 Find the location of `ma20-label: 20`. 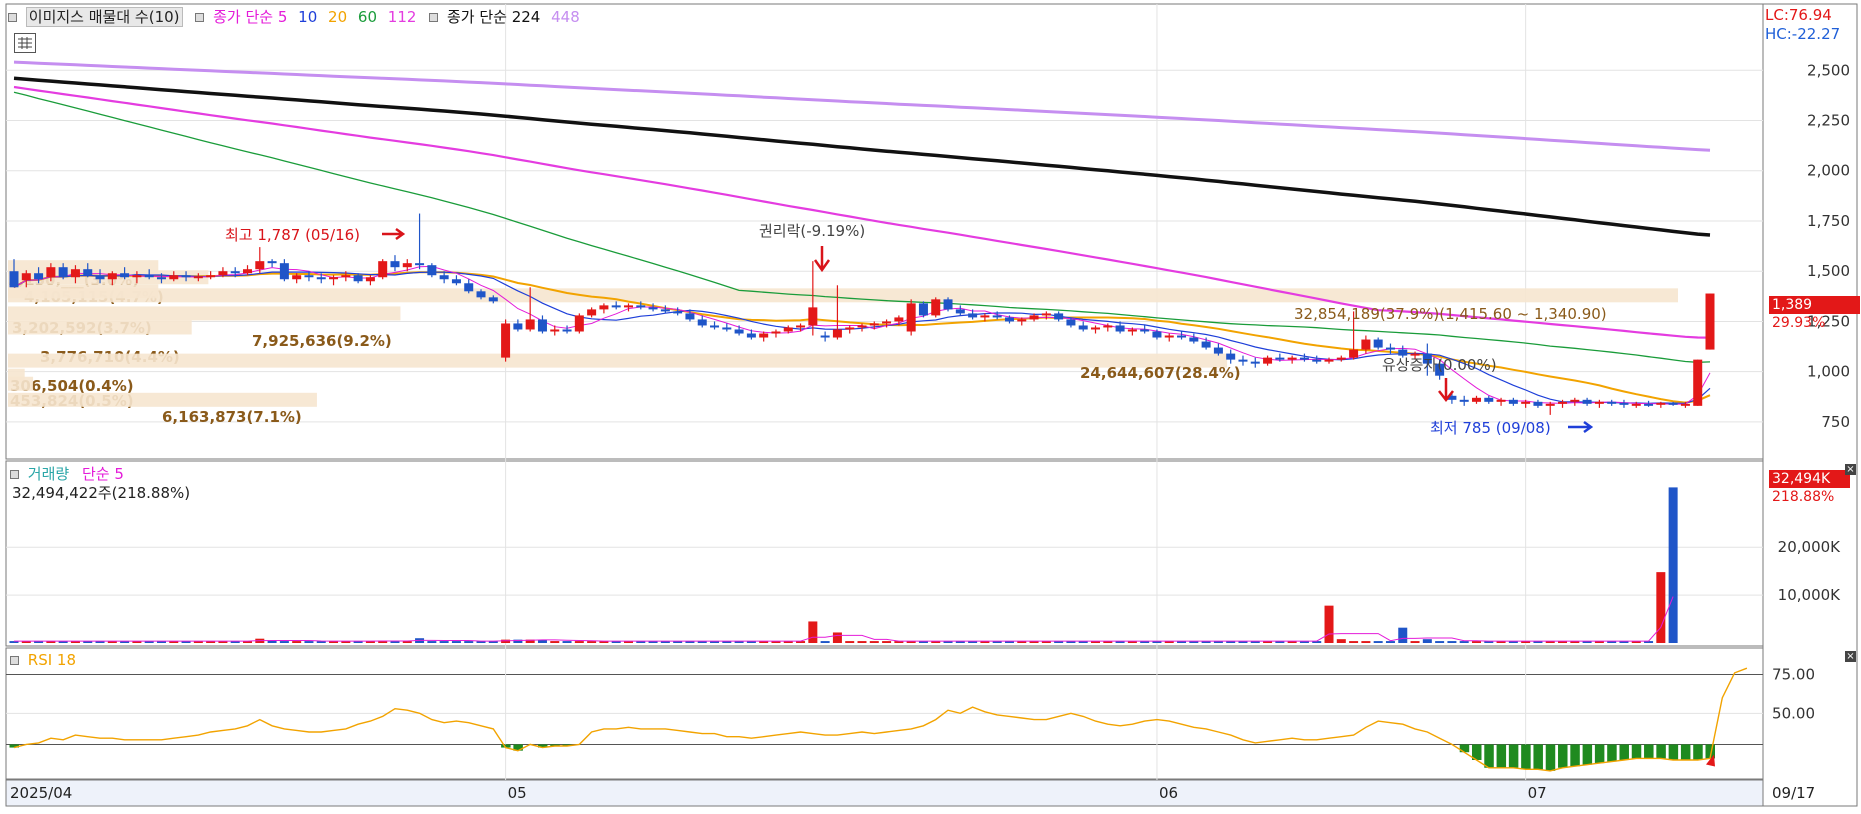

ma20-label: 20 is located at coordinates (338, 17).